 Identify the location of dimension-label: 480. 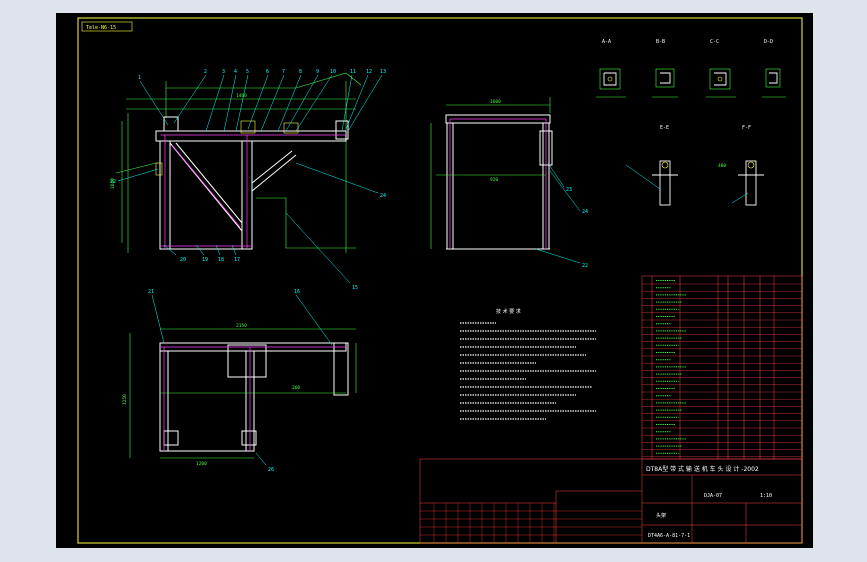
(722, 166).